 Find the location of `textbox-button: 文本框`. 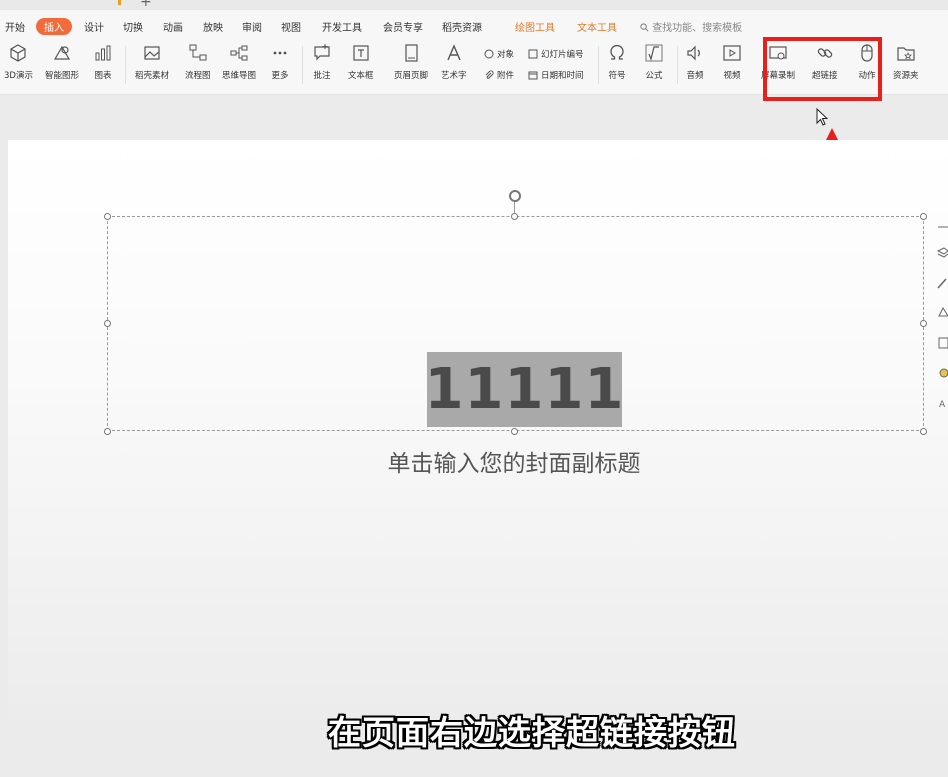

textbox-button: 文本框 is located at coordinates (361, 61).